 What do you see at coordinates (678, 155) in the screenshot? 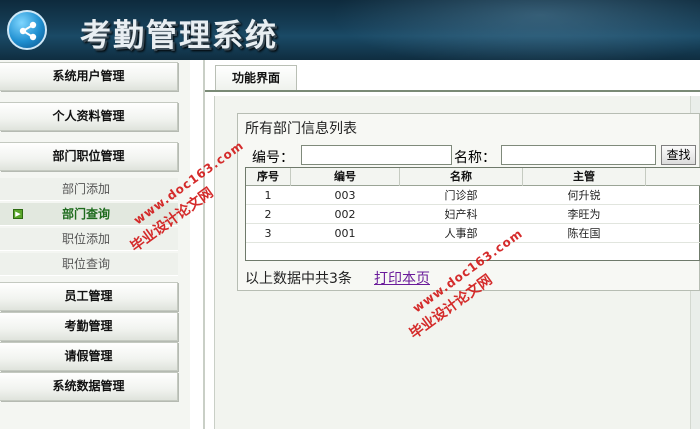
I see `search-button: 查找` at bounding box center [678, 155].